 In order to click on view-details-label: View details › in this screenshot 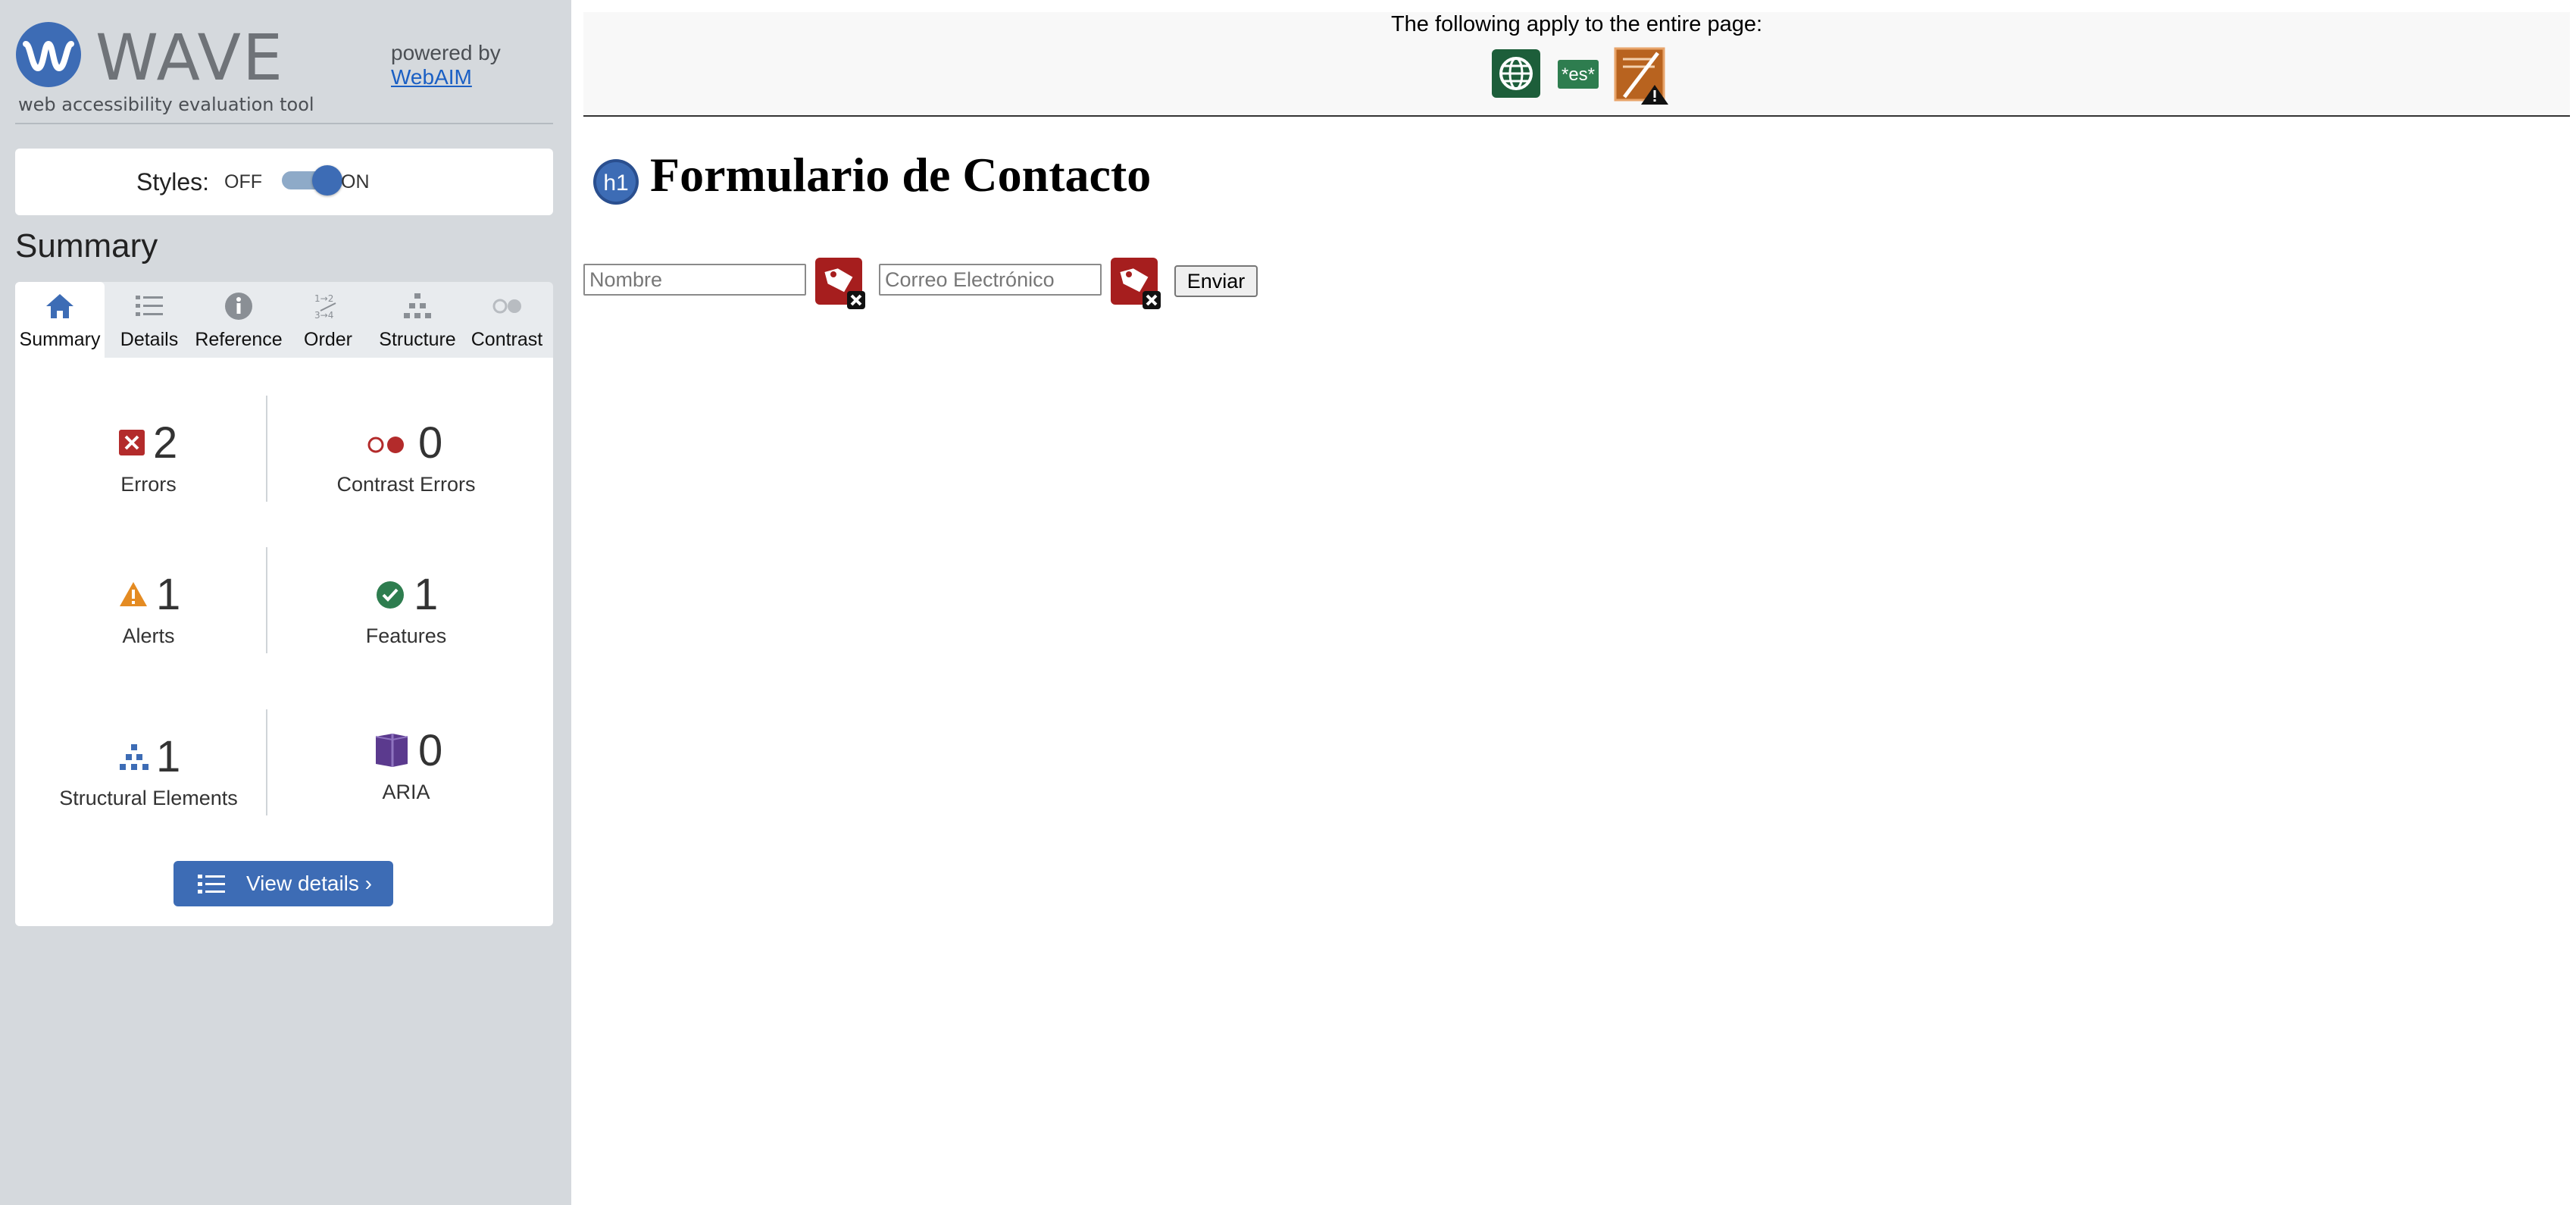, I will do `click(309, 883)`.